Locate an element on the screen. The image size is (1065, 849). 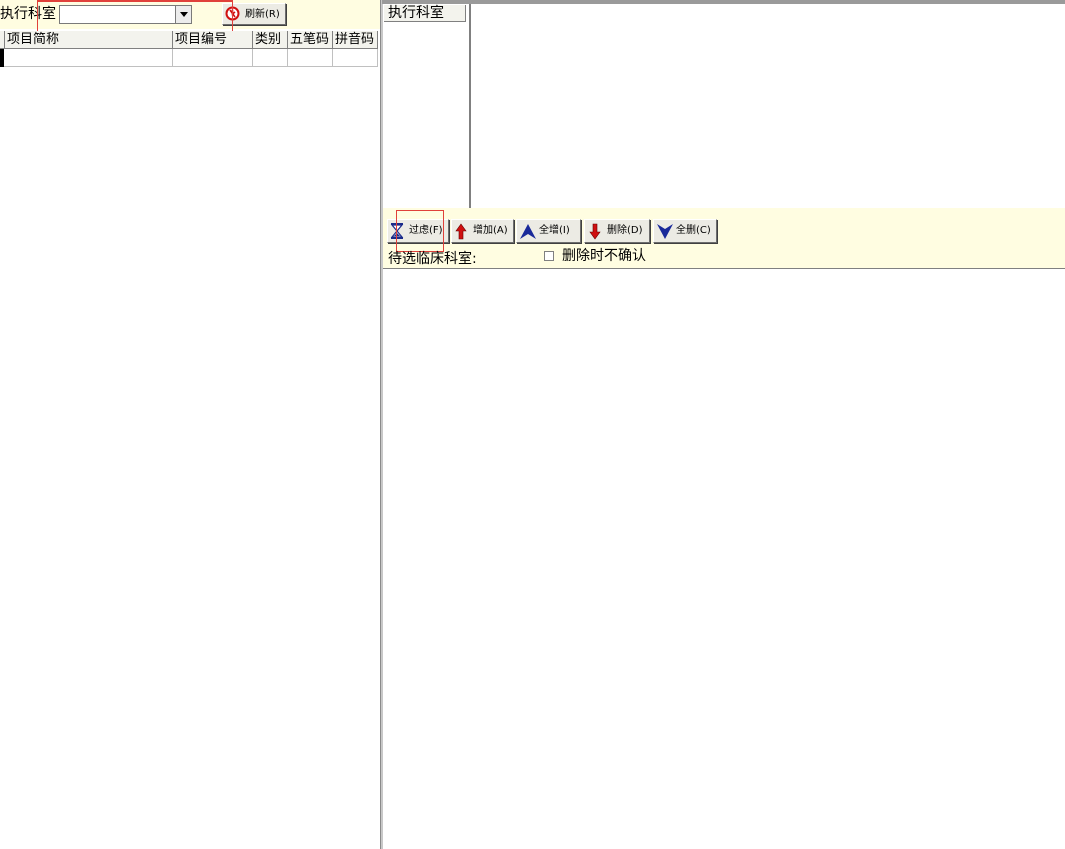
arrow-up-double-icon is located at coordinates (528, 231).